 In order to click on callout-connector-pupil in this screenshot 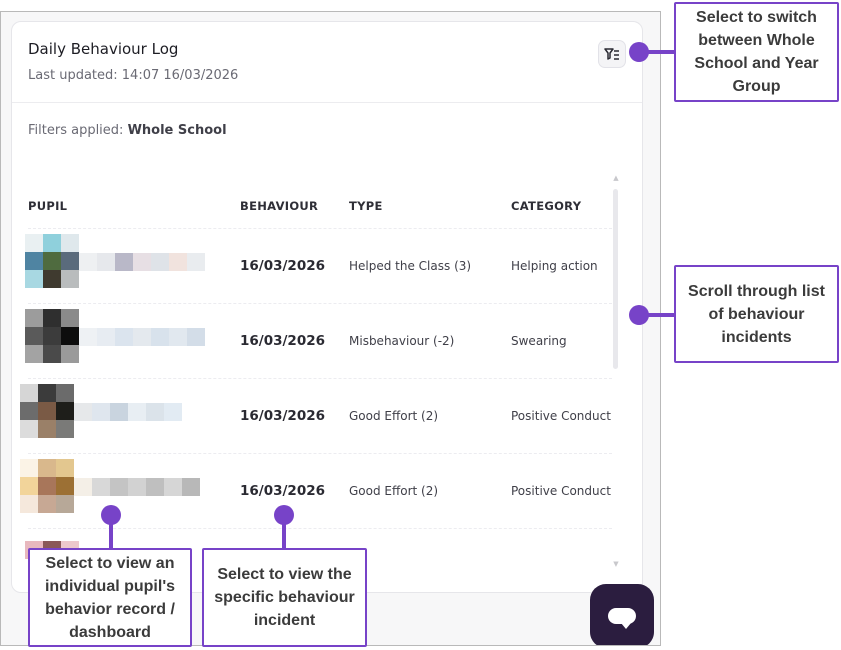, I will do `click(111, 535)`.